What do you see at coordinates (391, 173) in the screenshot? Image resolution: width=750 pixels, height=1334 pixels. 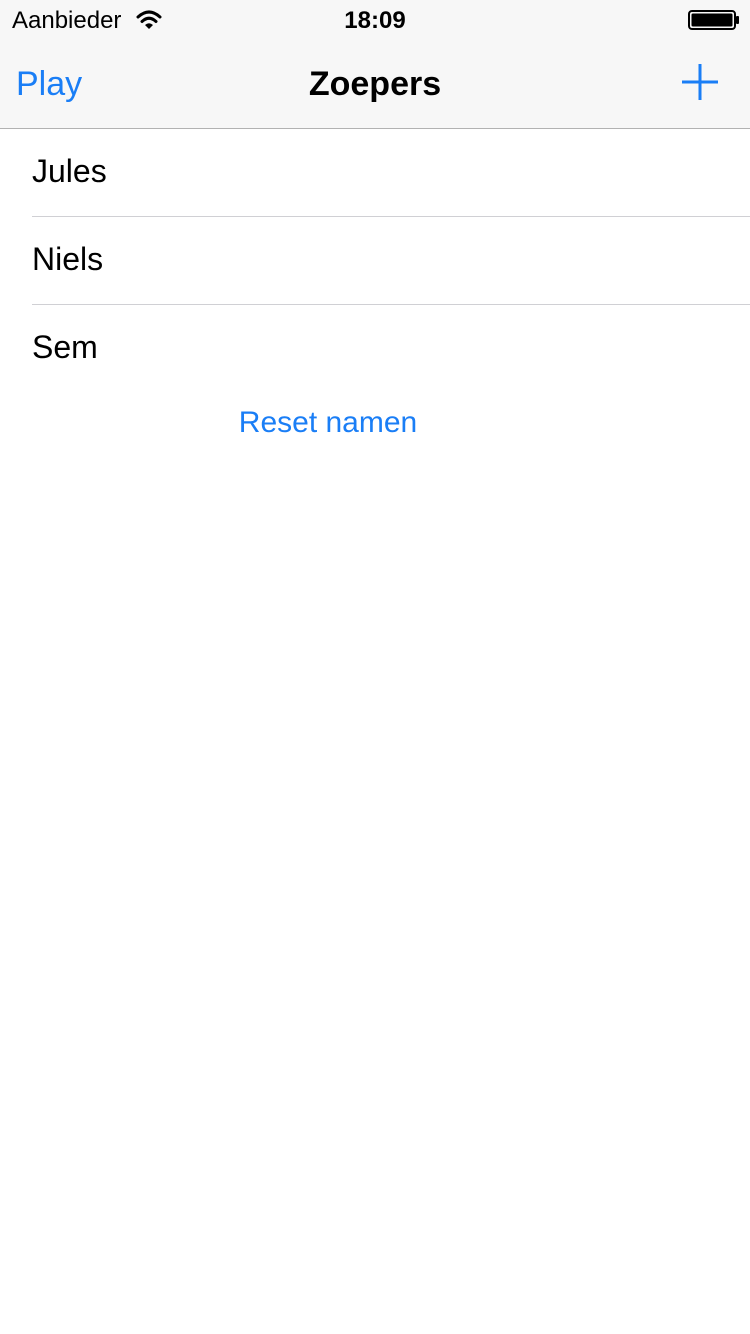 I see `list-item: Jules` at bounding box center [391, 173].